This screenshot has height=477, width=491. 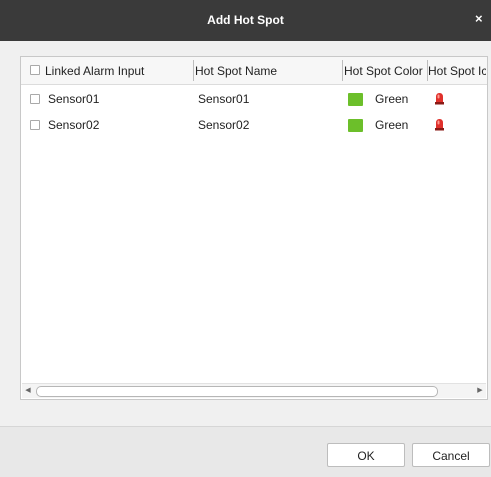 I want to click on column-header-hot-spot-name: Hot Spot Name, so click(x=265, y=71).